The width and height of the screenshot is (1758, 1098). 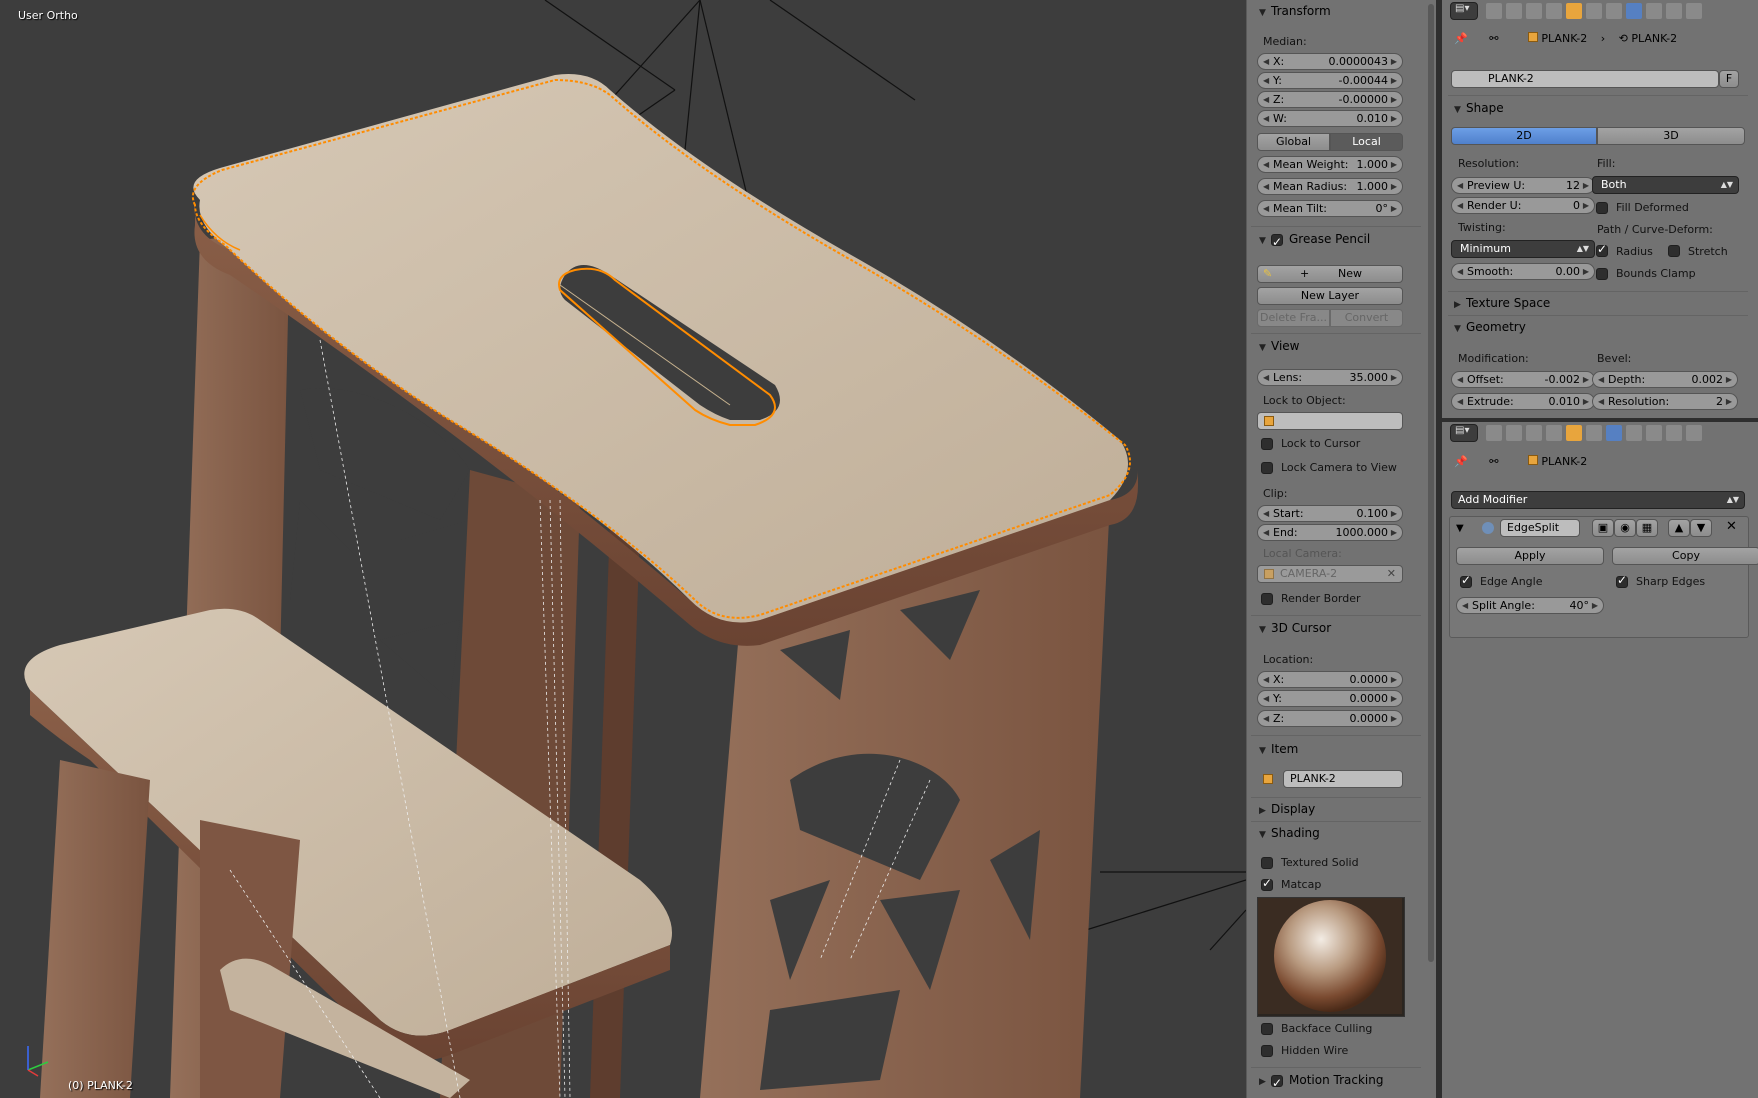 What do you see at coordinates (1523, 271) in the screenshot?
I see `smooth-field: ◀ Smooth: 0.00 ▶` at bounding box center [1523, 271].